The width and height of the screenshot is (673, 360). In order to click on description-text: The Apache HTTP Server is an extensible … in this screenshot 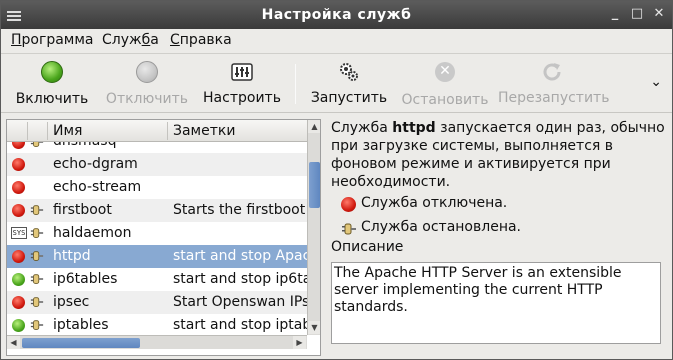, I will do `click(478, 290)`.